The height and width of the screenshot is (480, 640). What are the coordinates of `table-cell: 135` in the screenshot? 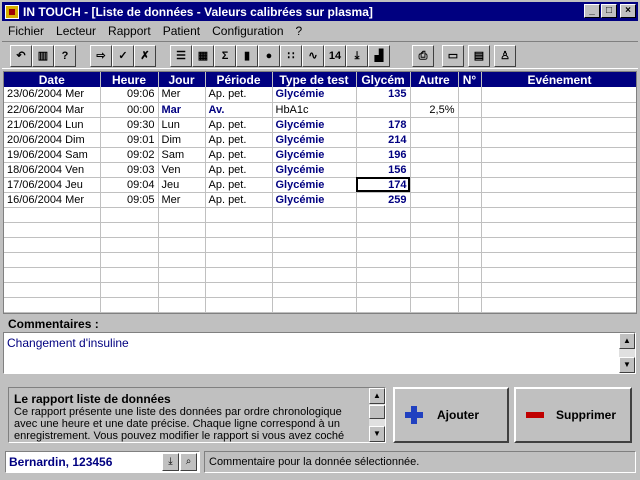 It's located at (383, 95).